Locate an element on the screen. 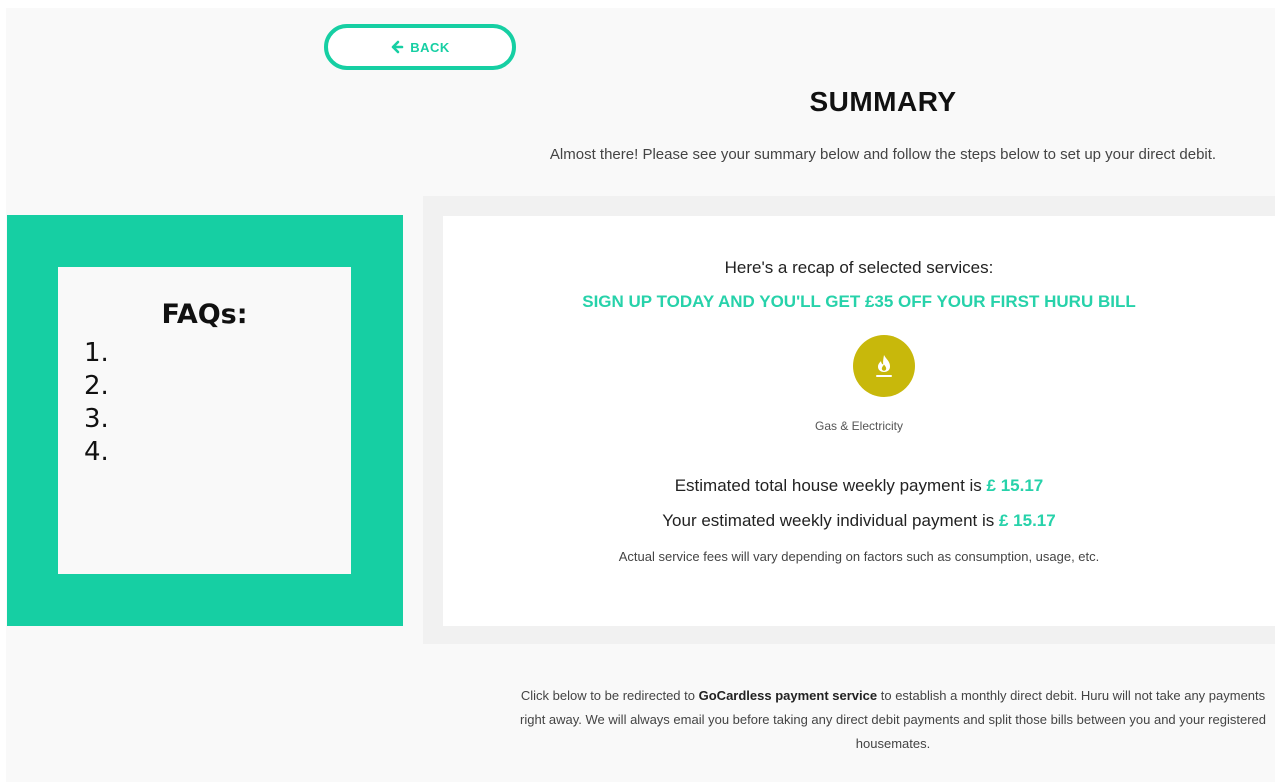  arrow-left-icon is located at coordinates (397, 47).